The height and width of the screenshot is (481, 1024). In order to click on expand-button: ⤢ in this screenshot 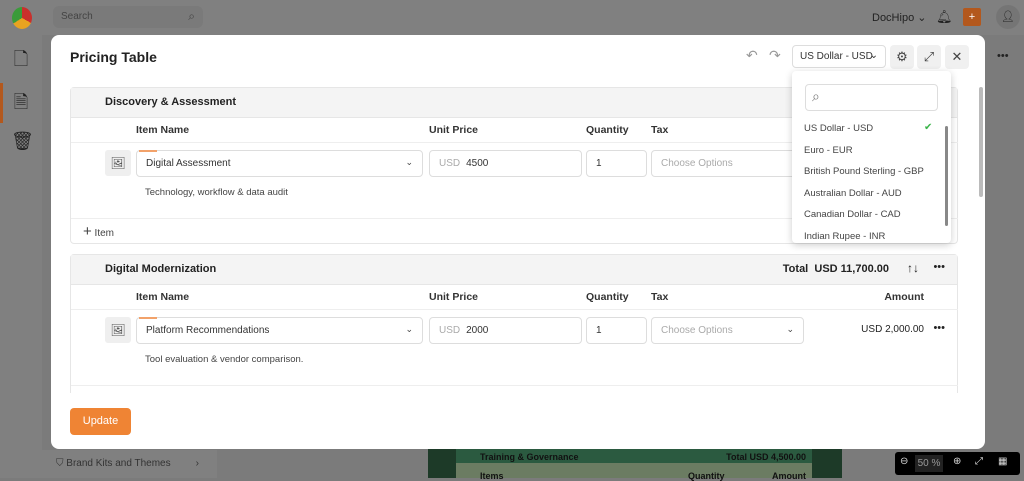, I will do `click(929, 57)`.